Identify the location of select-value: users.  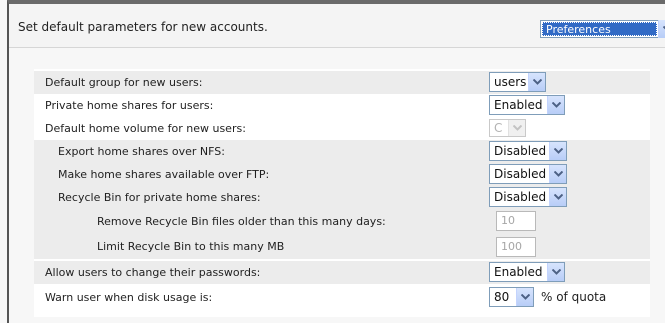
(510, 82).